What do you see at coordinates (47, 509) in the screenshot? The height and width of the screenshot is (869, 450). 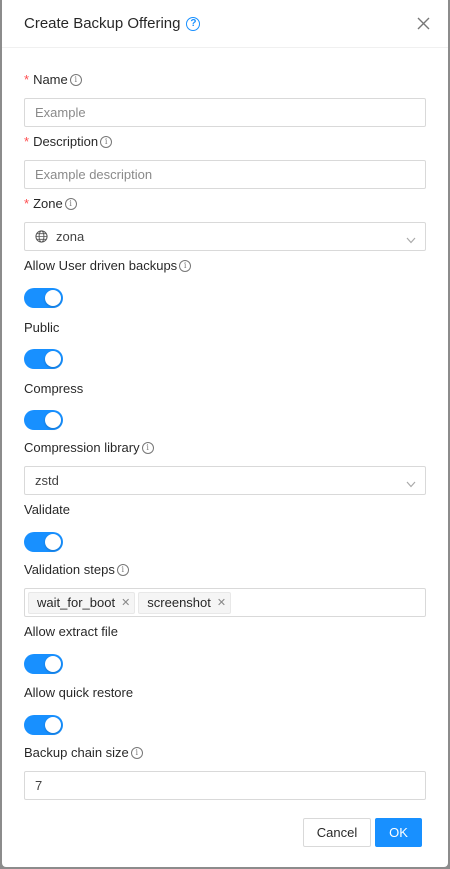 I see `validate-label: Validate` at bounding box center [47, 509].